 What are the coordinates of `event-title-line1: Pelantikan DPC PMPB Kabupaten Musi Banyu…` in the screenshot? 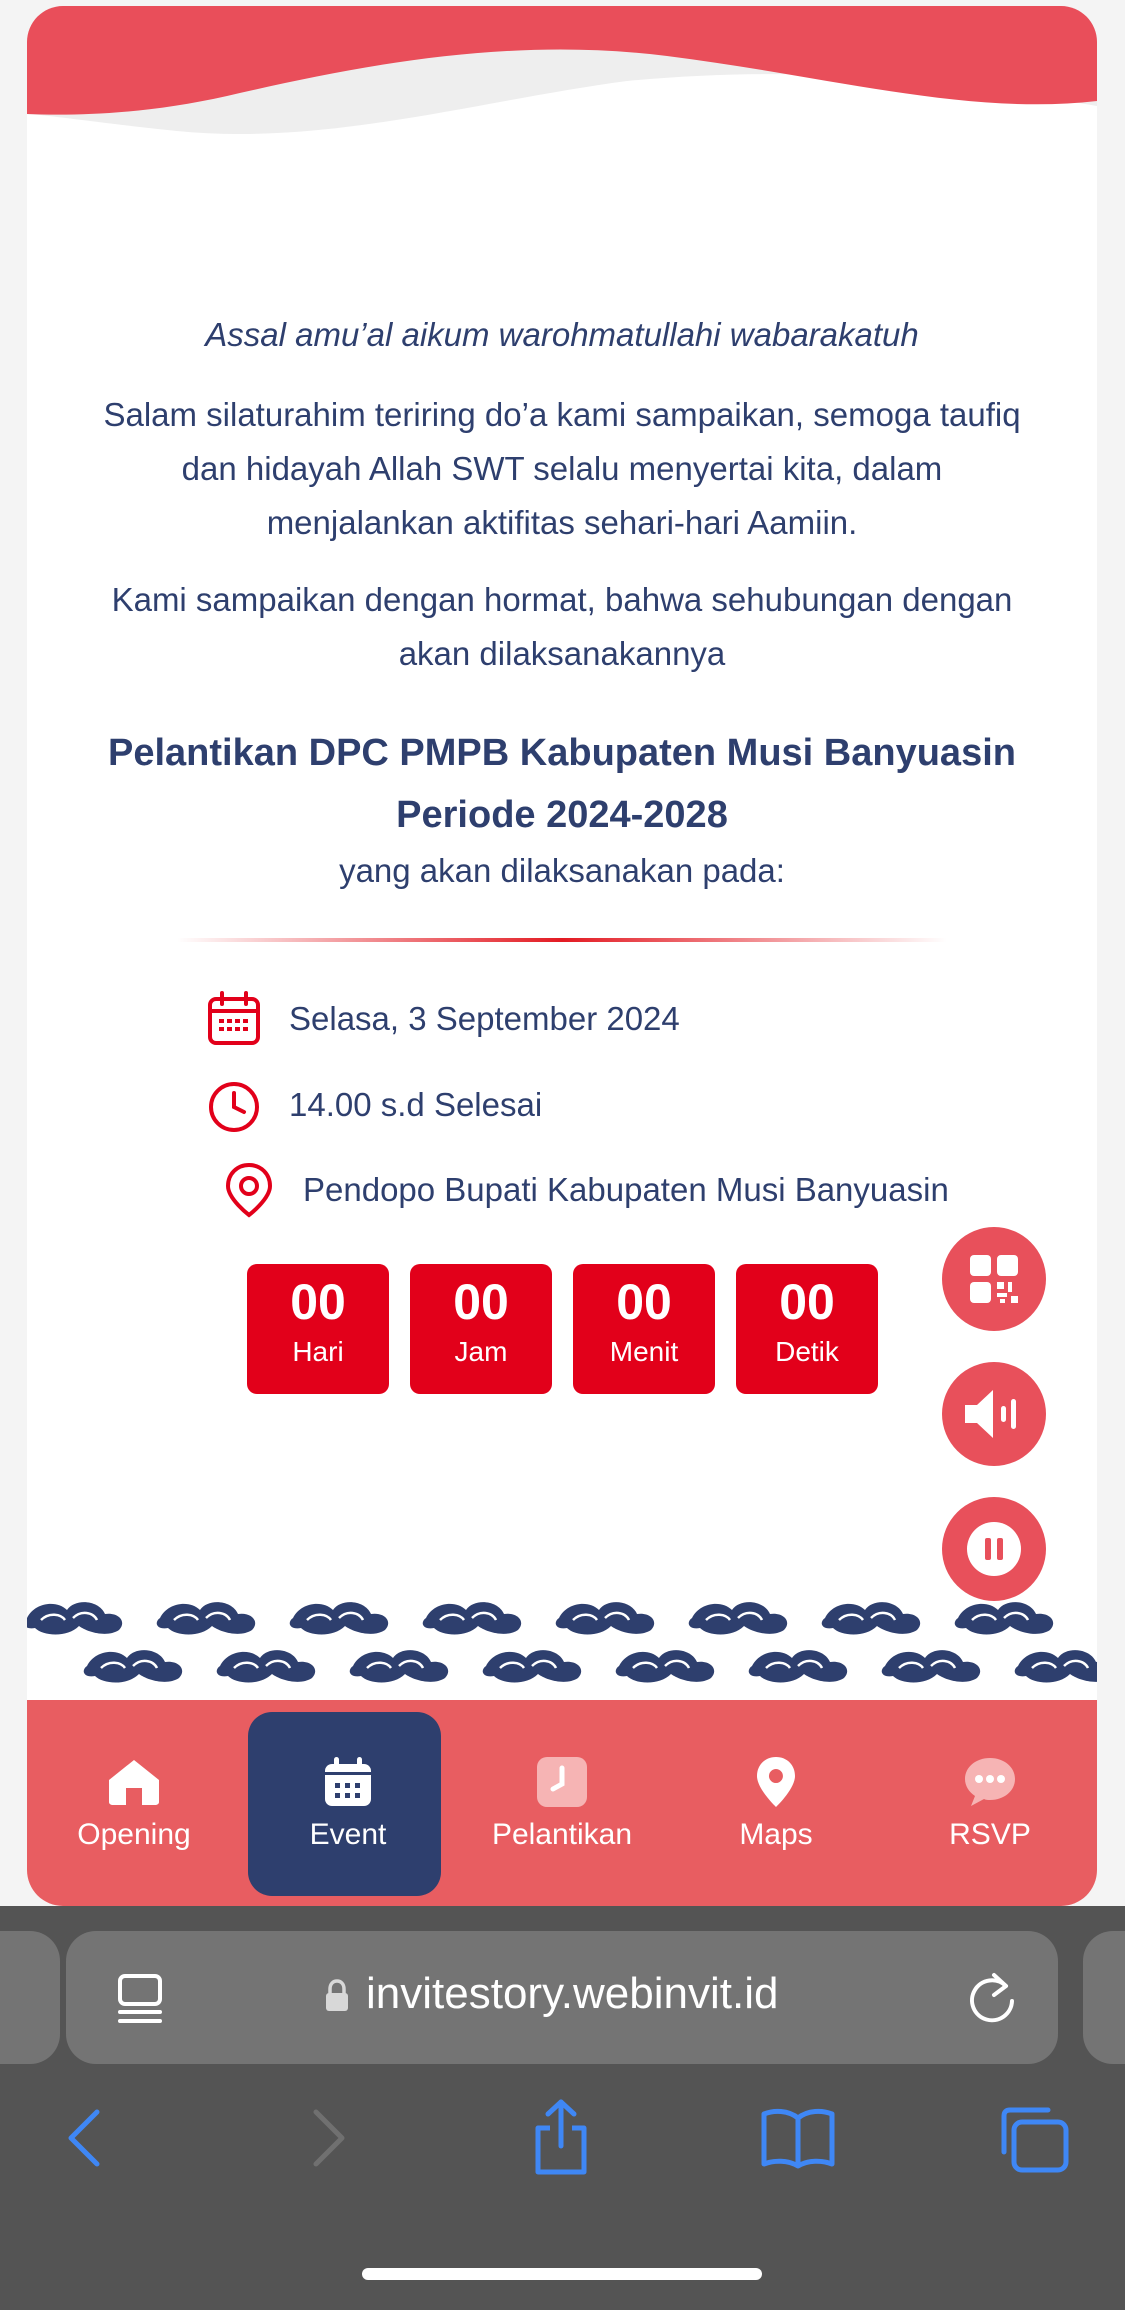 It's located at (562, 753).